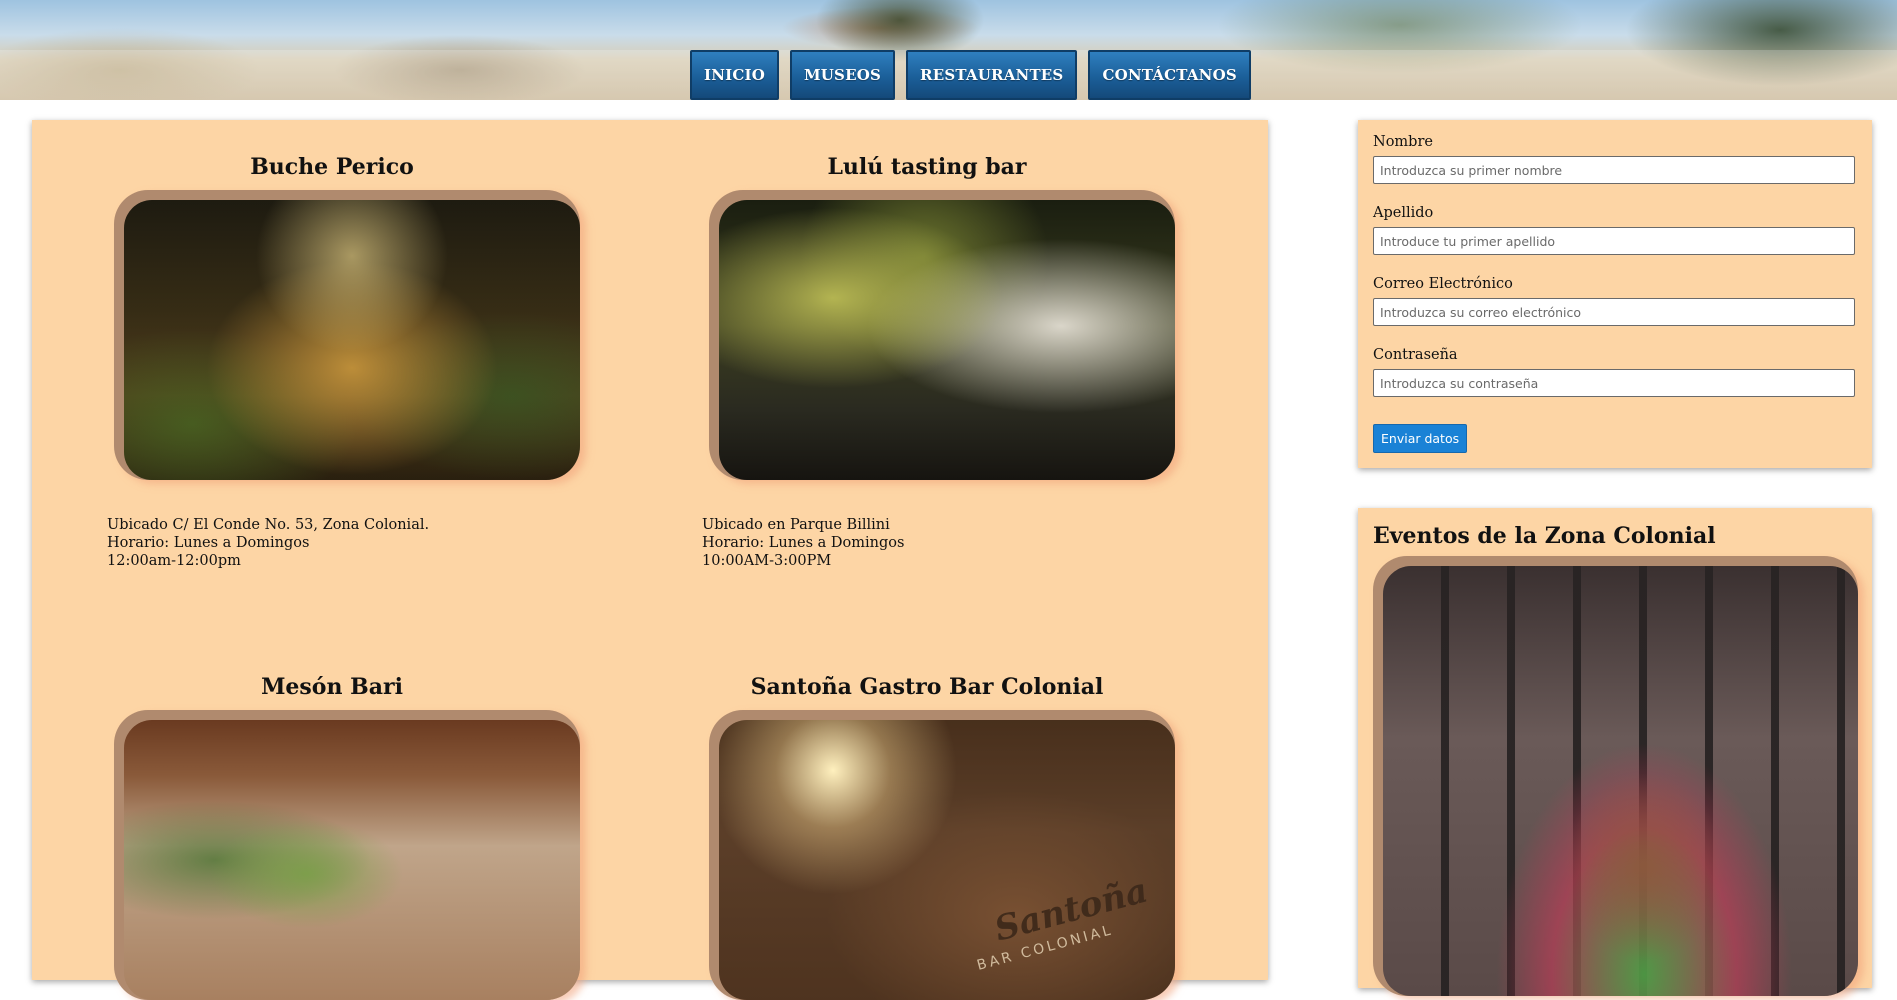 The width and height of the screenshot is (1897, 1000). Describe the element at coordinates (842, 75) in the screenshot. I see `nav-museos: MUSEOS` at that location.